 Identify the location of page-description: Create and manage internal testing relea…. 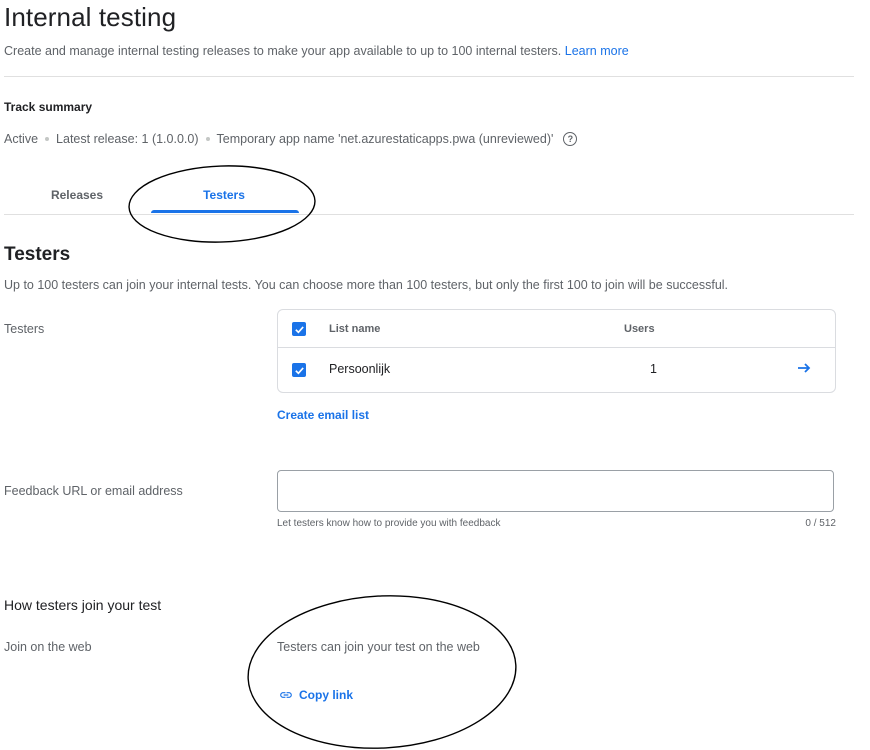
(316, 51).